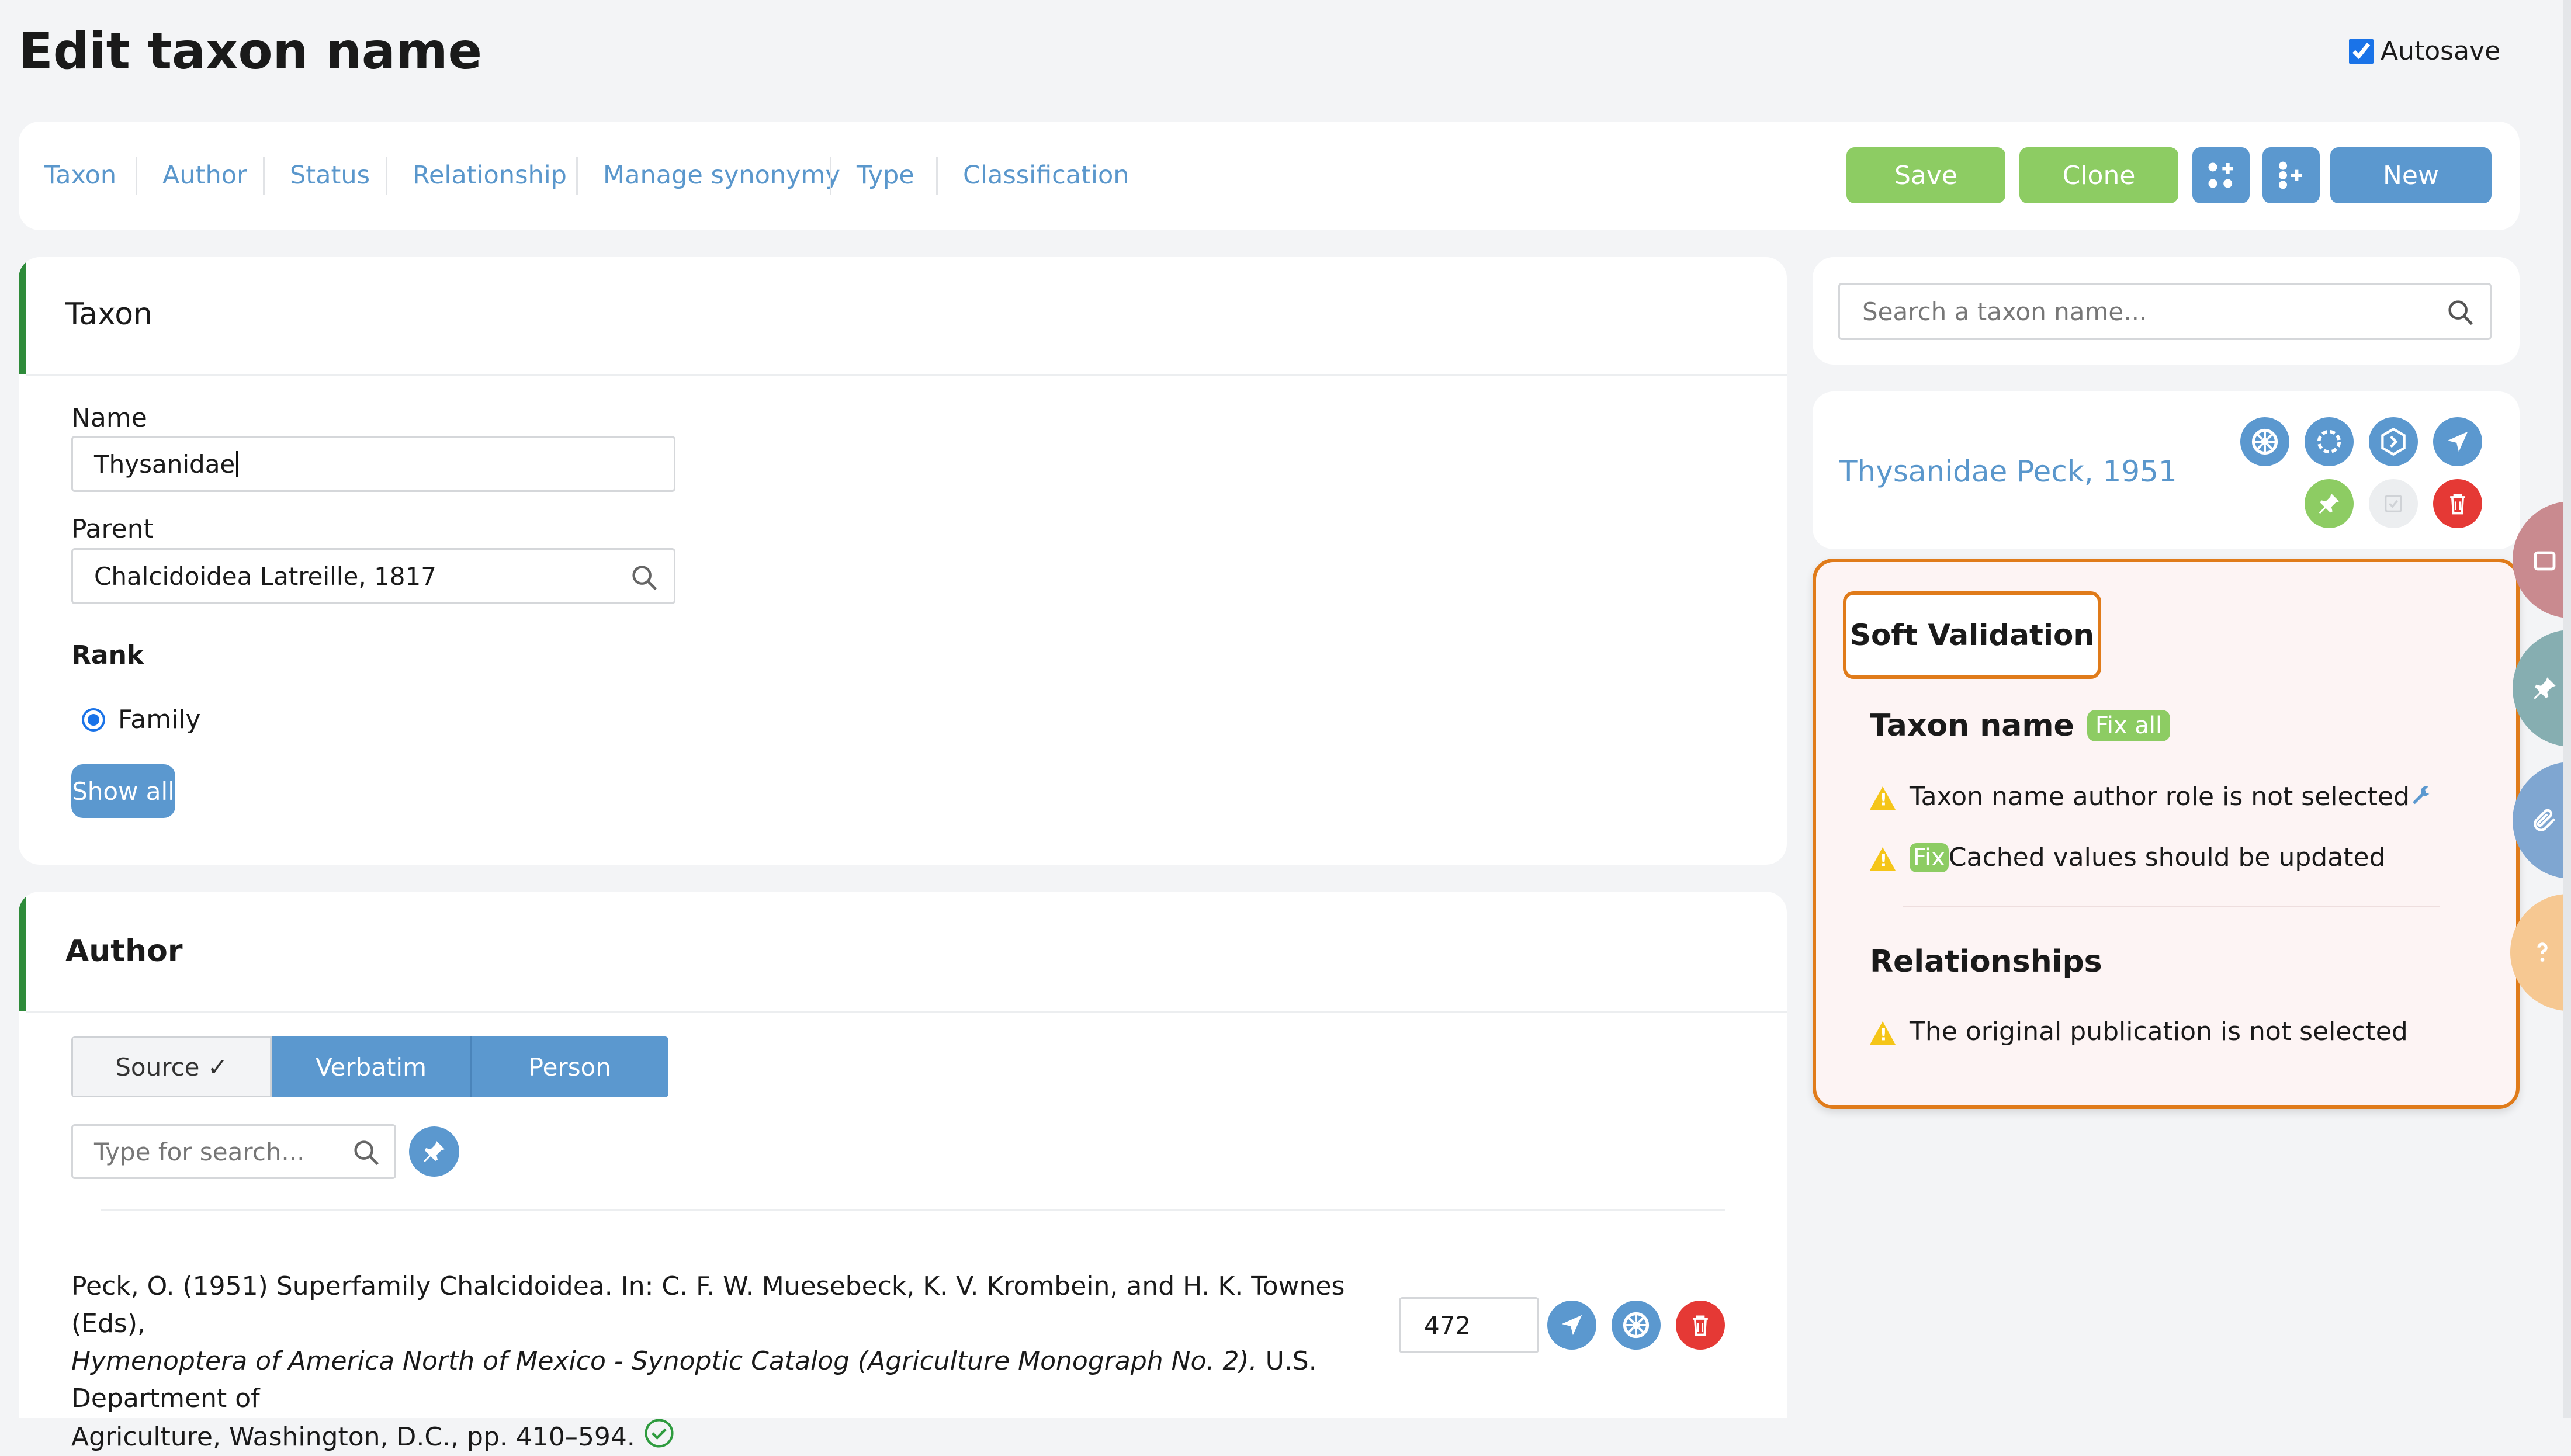 The height and width of the screenshot is (1456, 2571). Describe the element at coordinates (159, 719) in the screenshot. I see `rank-option-label: Family` at that location.